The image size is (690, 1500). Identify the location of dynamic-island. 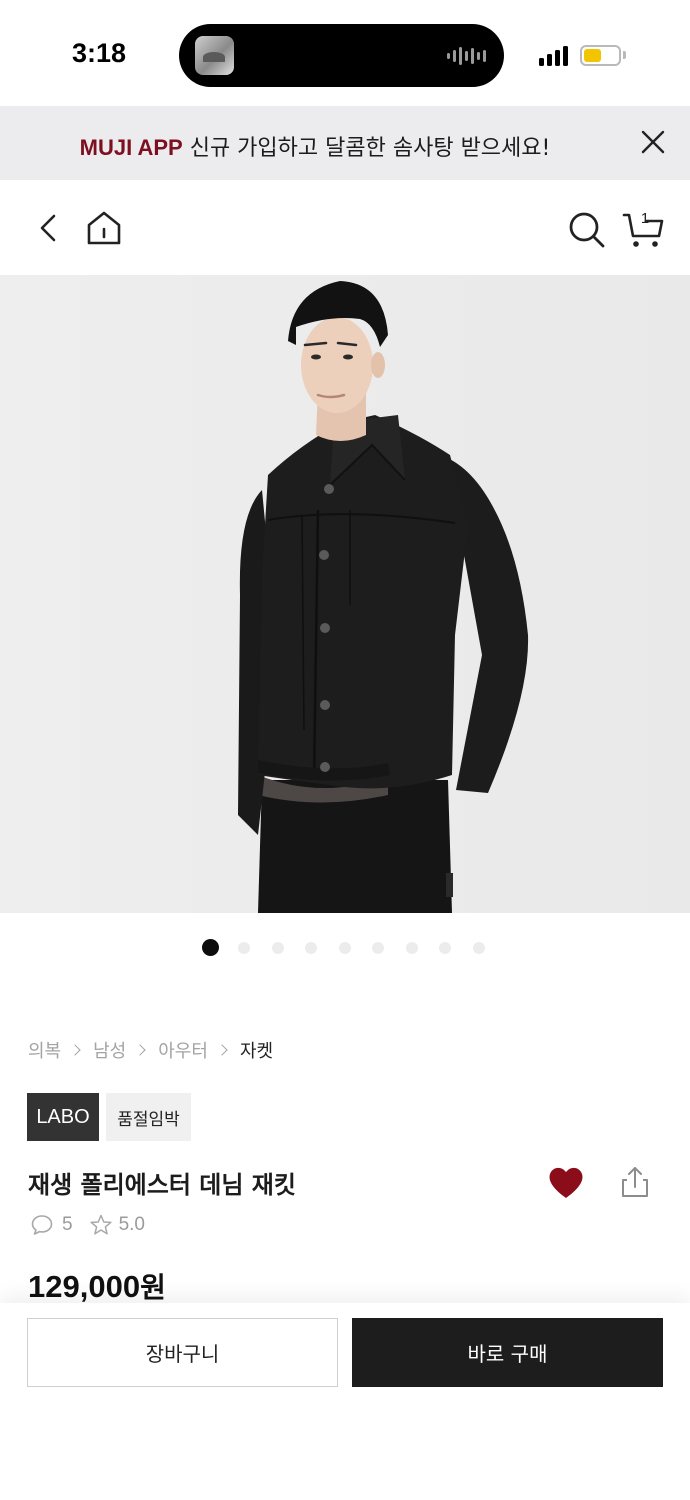
(341, 55).